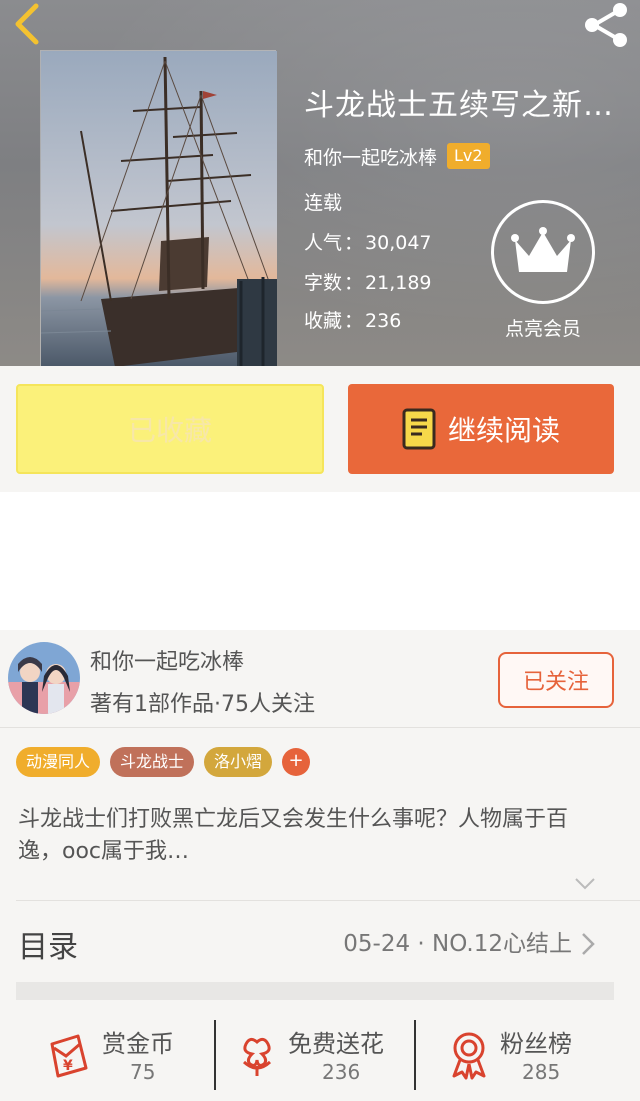 Image resolution: width=640 pixels, height=1101 pixels. Describe the element at coordinates (585, 883) in the screenshot. I see `chevron-down-icon` at that location.